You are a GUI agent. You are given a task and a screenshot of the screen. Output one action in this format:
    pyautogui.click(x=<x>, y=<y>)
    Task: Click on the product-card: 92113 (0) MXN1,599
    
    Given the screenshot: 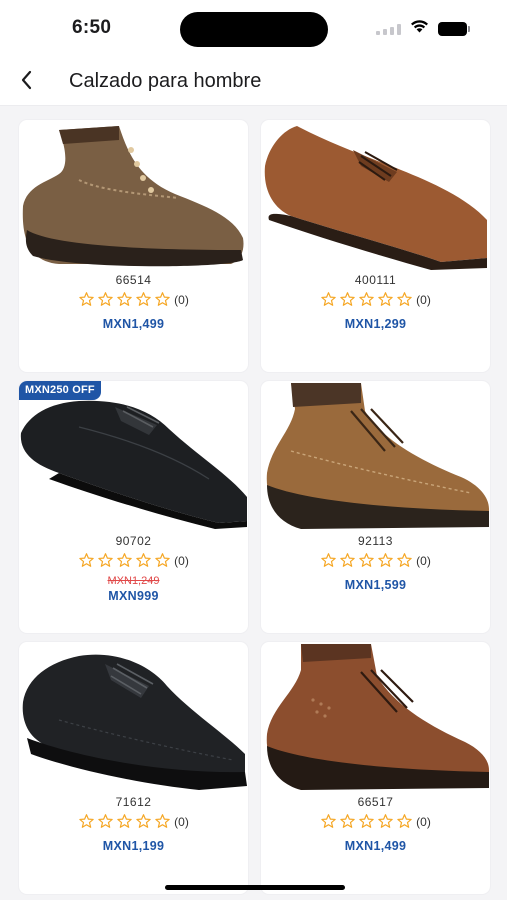 What is the action you would take?
    pyautogui.click(x=375, y=507)
    